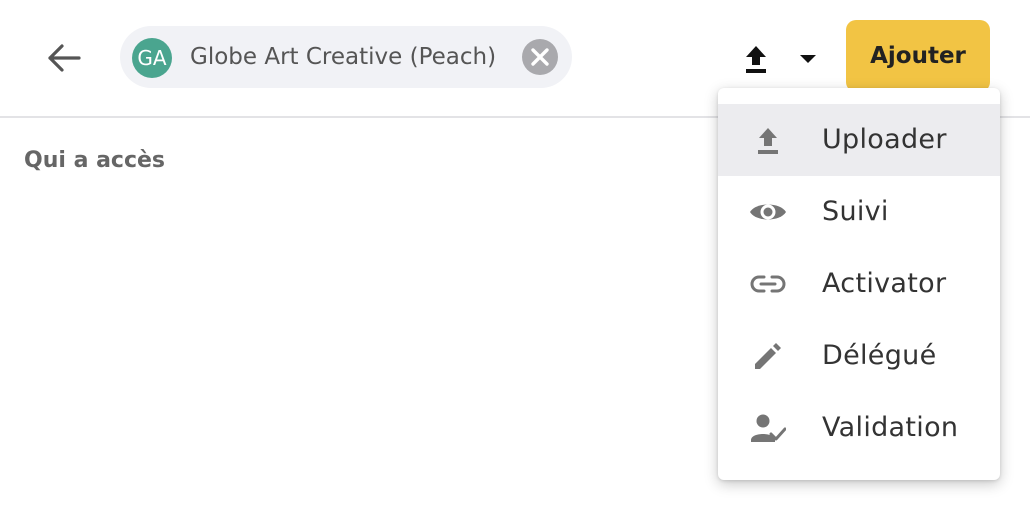 This screenshot has width=1030, height=528. What do you see at coordinates (884, 139) in the screenshot?
I see `menu-item-label: Uploader` at bounding box center [884, 139].